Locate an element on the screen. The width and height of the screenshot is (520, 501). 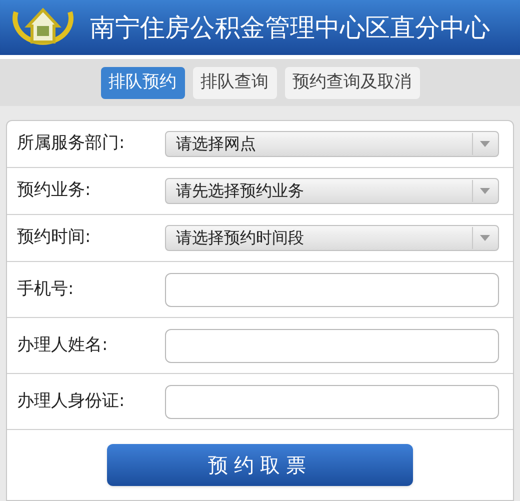
field-label: 办理人姓名: is located at coordinates (63, 345).